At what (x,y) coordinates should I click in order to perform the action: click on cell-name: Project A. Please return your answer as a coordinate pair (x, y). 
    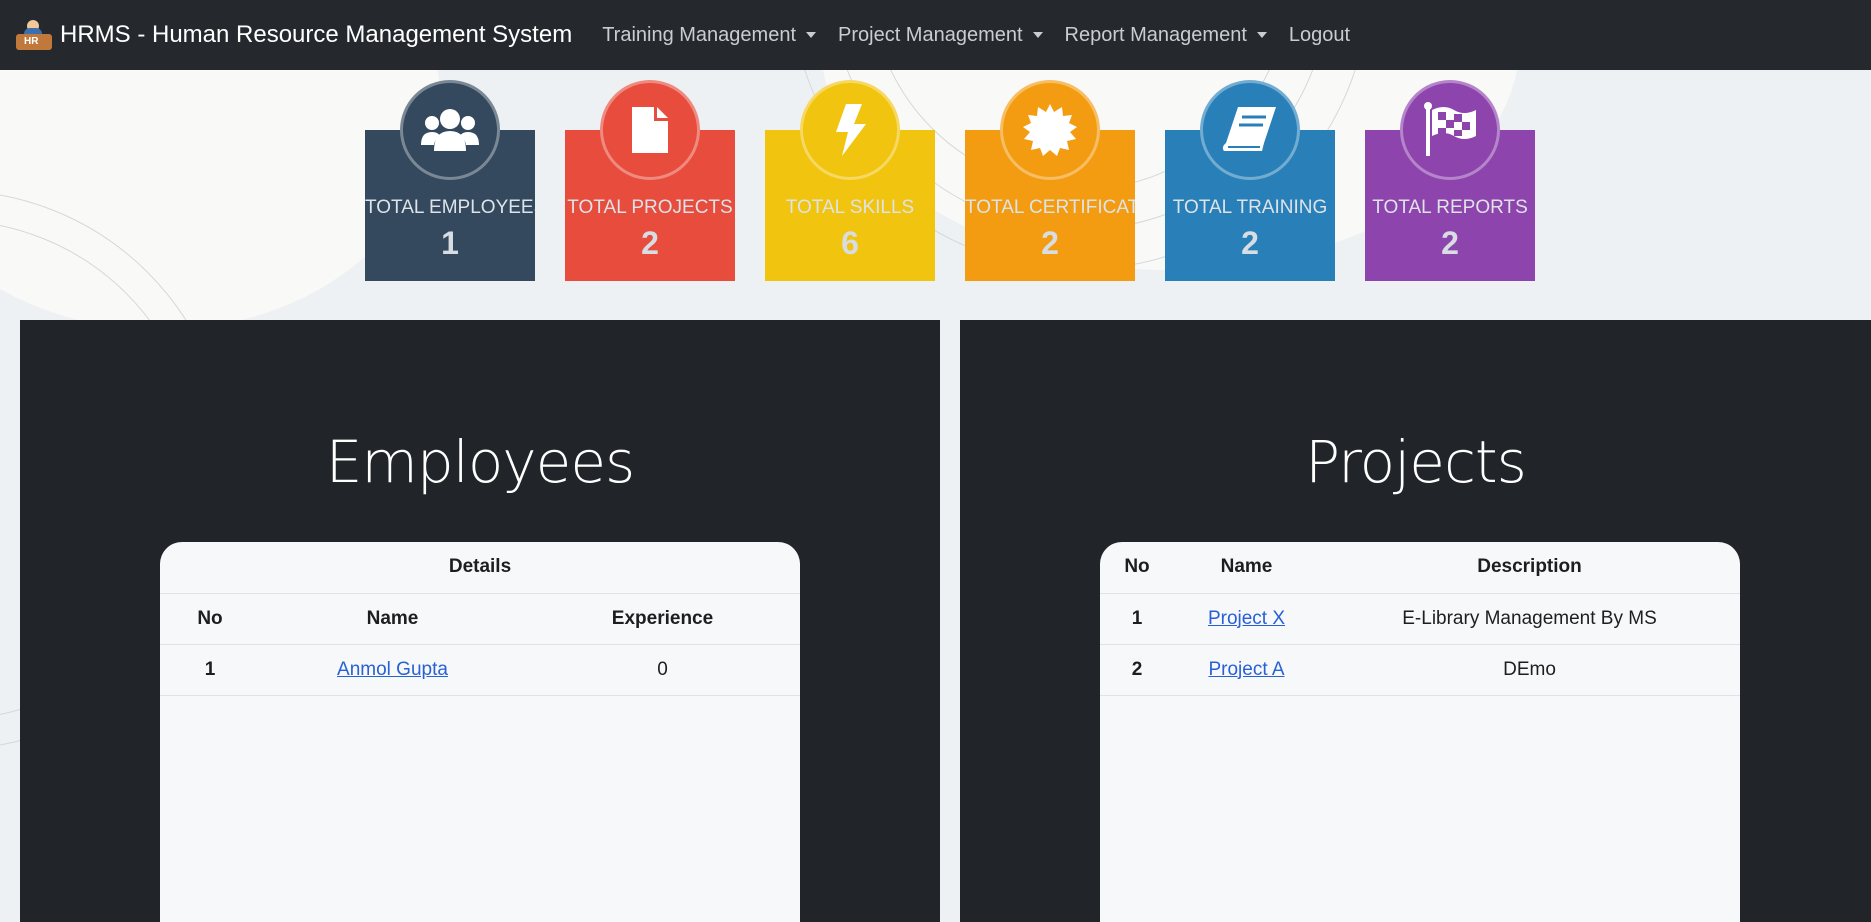
    Looking at the image, I should click on (1246, 670).